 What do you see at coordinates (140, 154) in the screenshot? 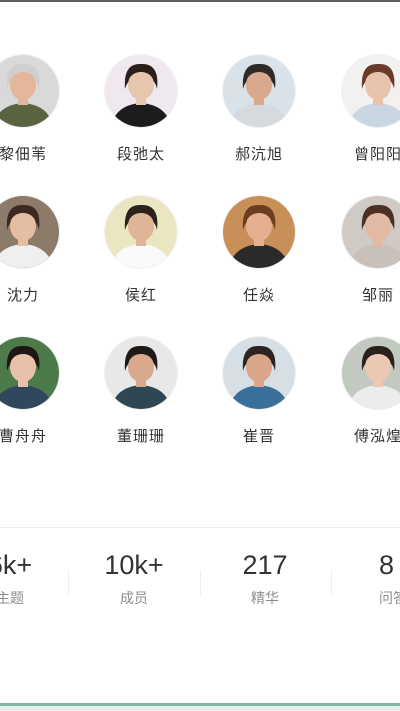
I see `member-name: 段弛太` at bounding box center [140, 154].